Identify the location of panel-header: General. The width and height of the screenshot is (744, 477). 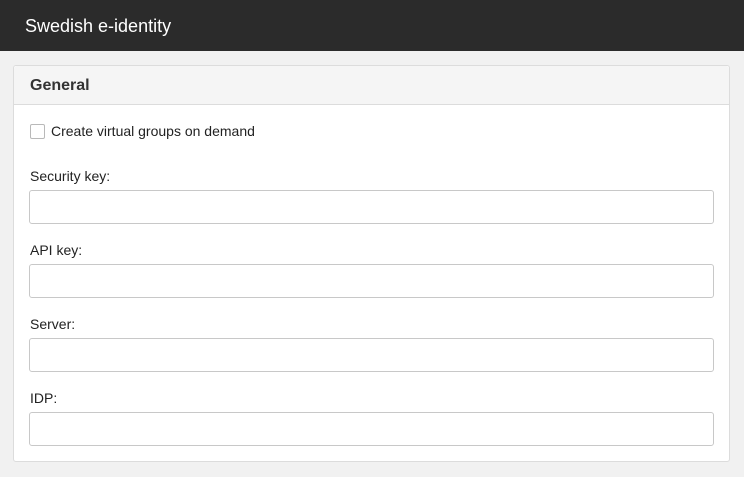
(371, 85).